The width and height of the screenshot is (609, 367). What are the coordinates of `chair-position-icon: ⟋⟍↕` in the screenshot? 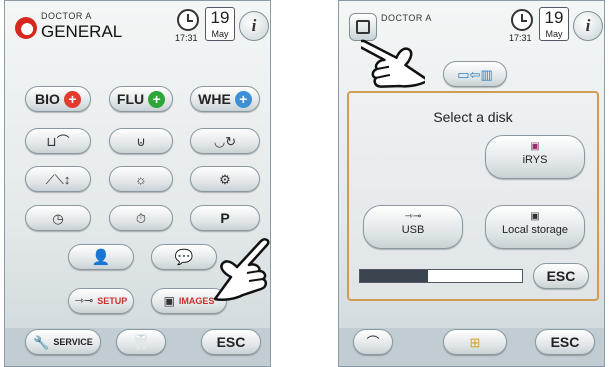 It's located at (58, 179).